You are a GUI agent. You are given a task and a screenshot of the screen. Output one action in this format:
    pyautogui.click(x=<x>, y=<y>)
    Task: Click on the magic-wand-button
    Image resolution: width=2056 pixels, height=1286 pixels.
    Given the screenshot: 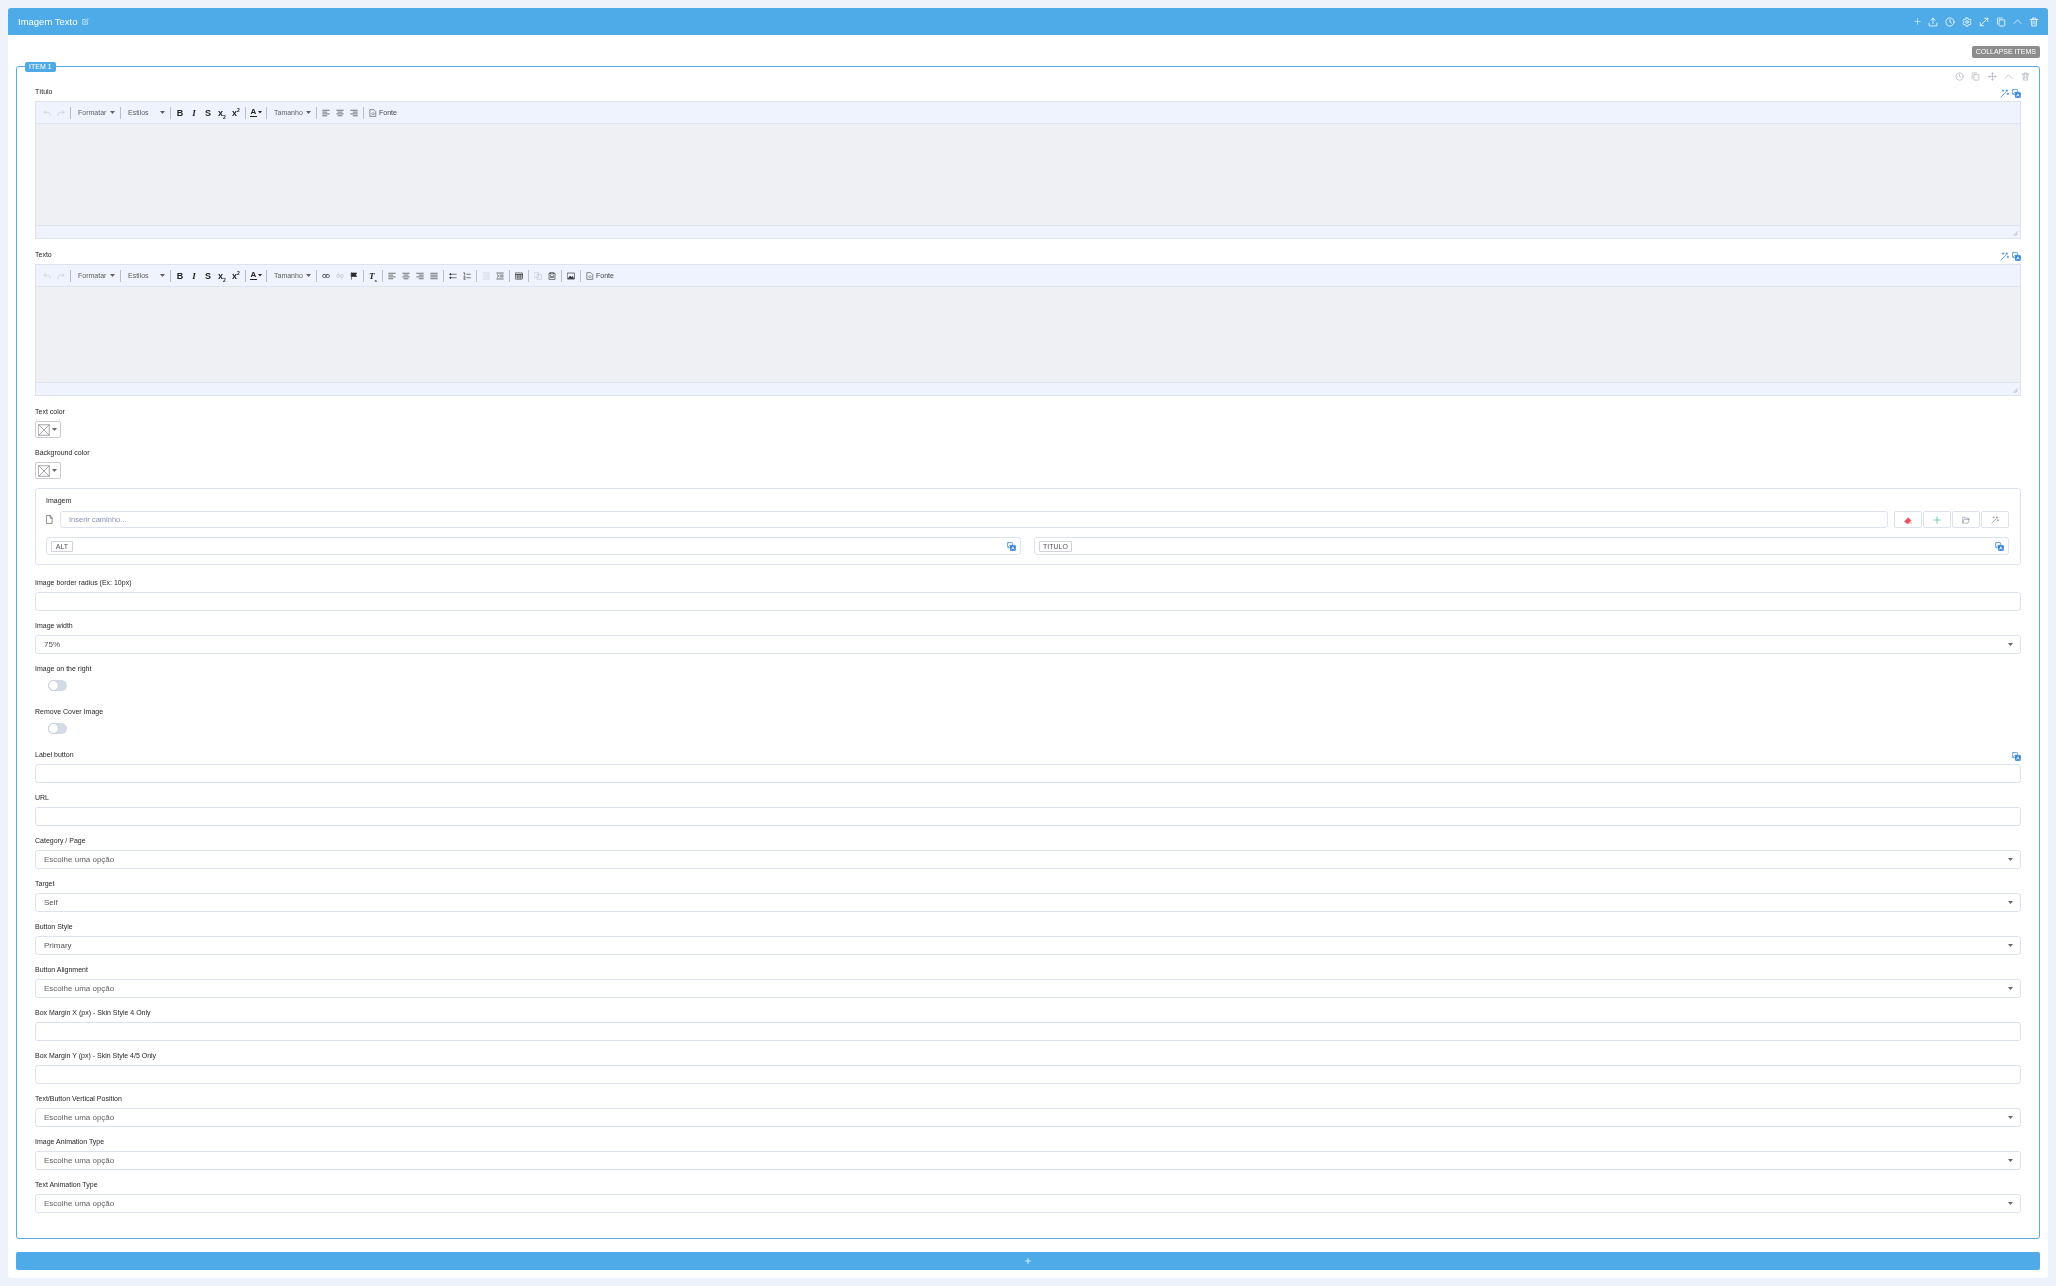 What is the action you would take?
    pyautogui.click(x=1995, y=519)
    